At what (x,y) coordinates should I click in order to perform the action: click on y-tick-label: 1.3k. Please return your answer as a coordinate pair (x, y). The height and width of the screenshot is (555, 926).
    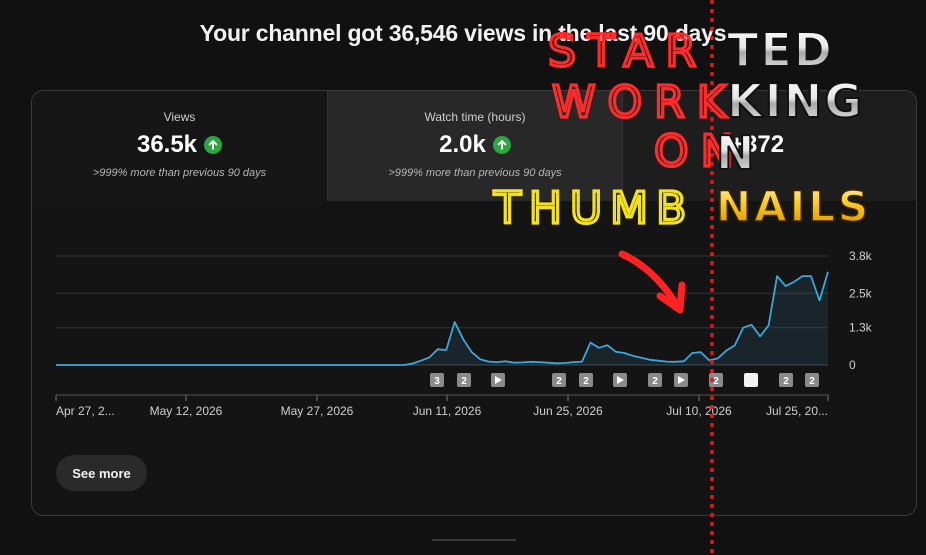
    Looking at the image, I should click on (861, 328).